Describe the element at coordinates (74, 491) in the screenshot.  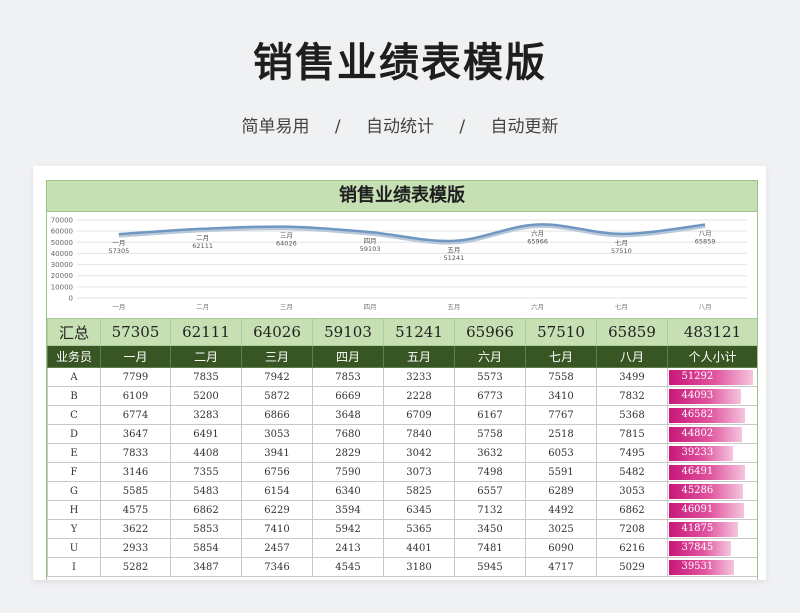
I see `salesperson-cell: G` at that location.